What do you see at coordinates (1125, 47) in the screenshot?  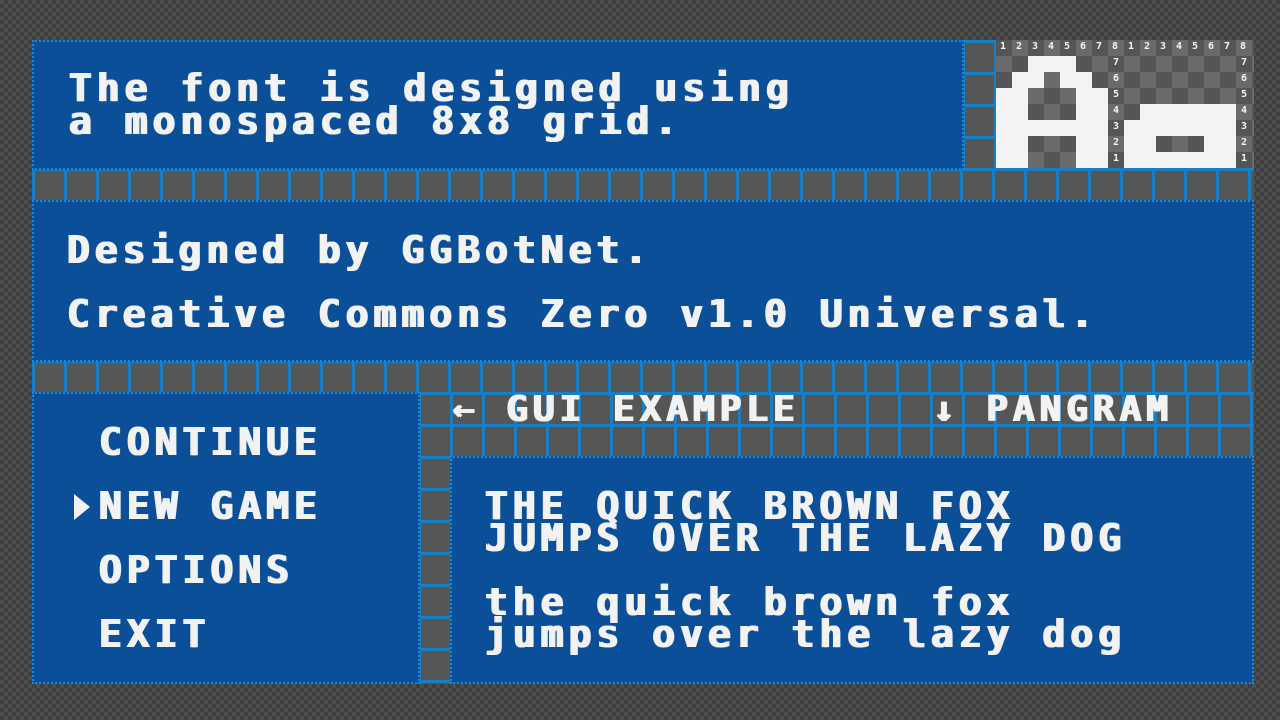 I see `column-number-row: 1234567812345678` at bounding box center [1125, 47].